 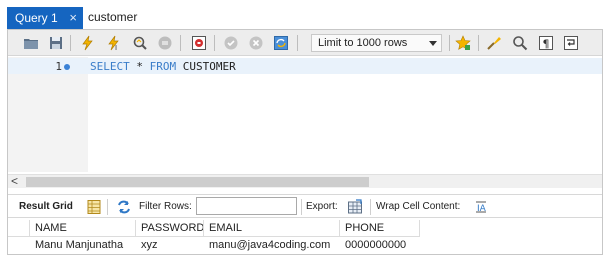 I want to click on invisible-chars-icon: ¶, so click(x=546, y=43).